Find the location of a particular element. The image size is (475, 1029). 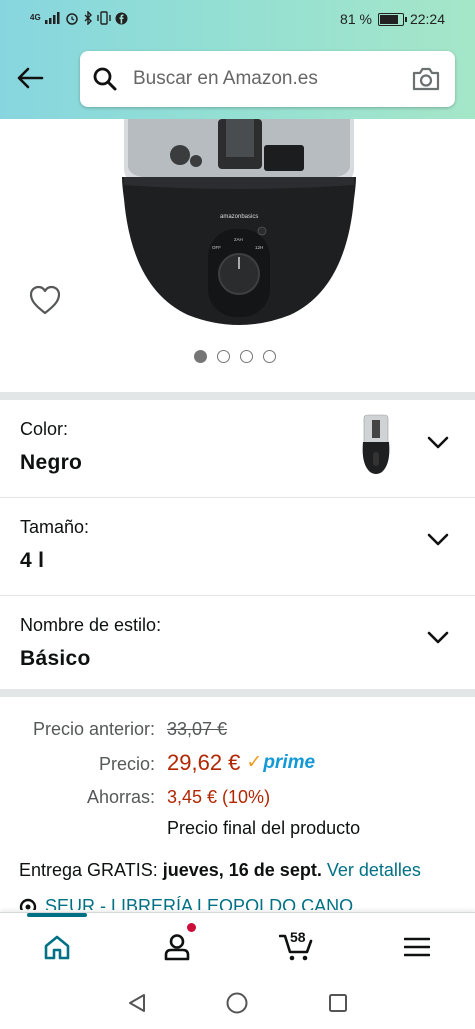

hamburger-menu-icon is located at coordinates (417, 947).